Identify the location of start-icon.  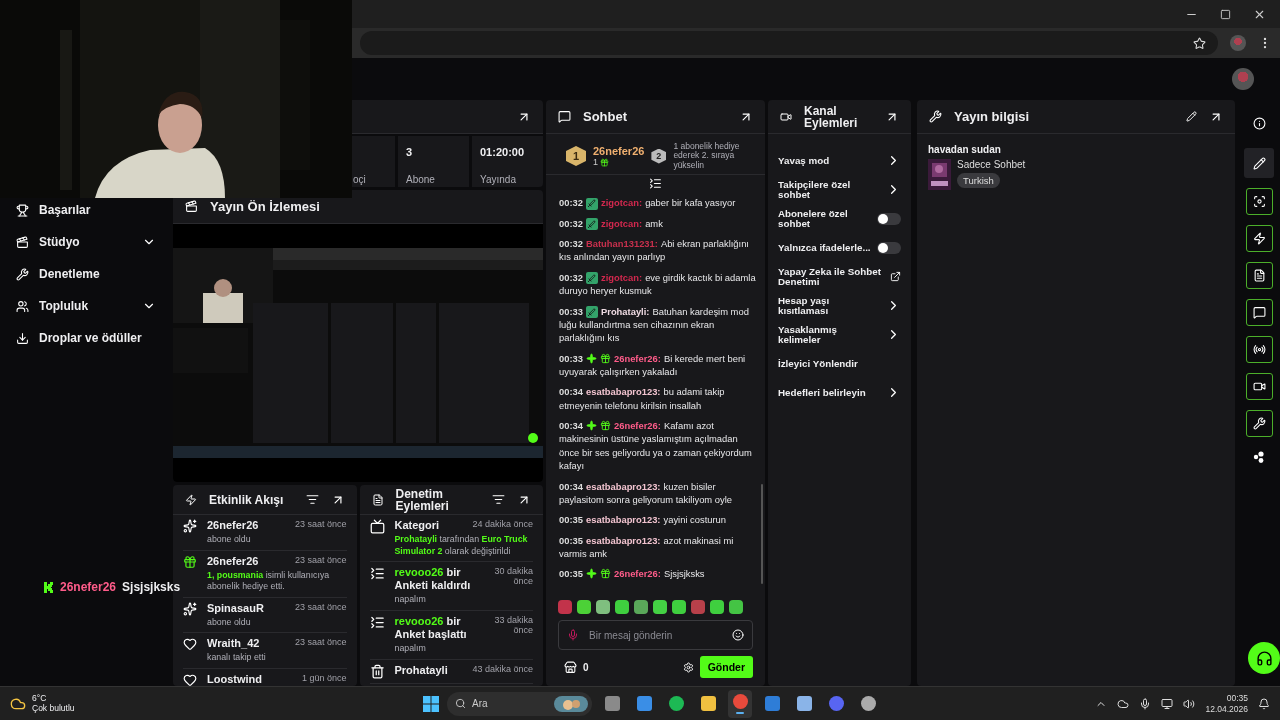
(431, 703).